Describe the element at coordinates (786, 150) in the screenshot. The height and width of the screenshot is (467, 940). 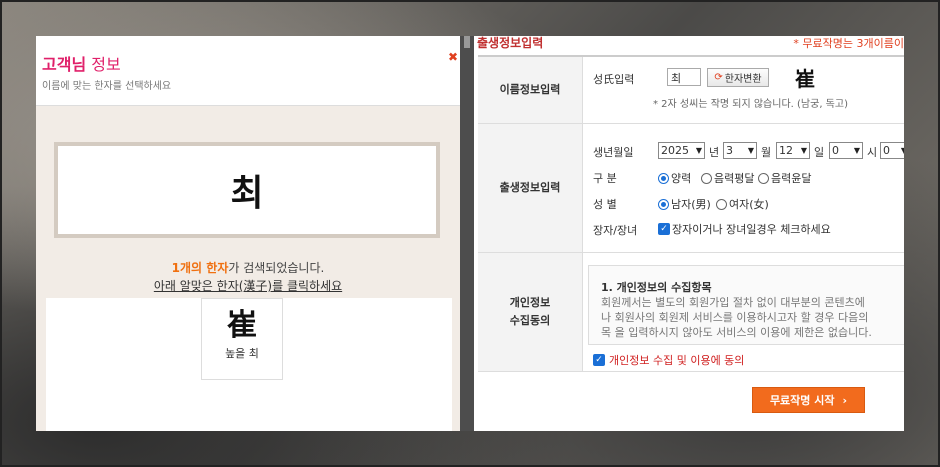
I see `day-value: 12` at that location.